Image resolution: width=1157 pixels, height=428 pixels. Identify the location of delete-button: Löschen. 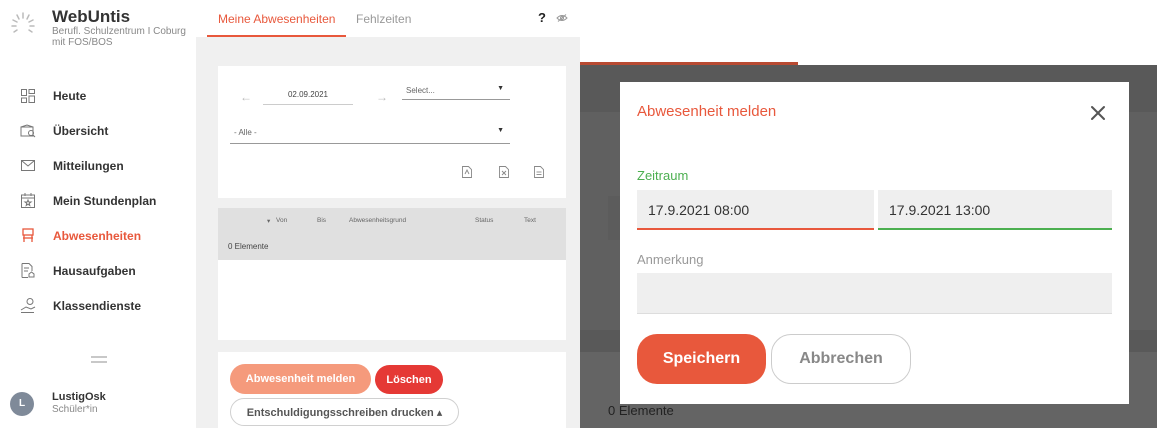
(409, 379).